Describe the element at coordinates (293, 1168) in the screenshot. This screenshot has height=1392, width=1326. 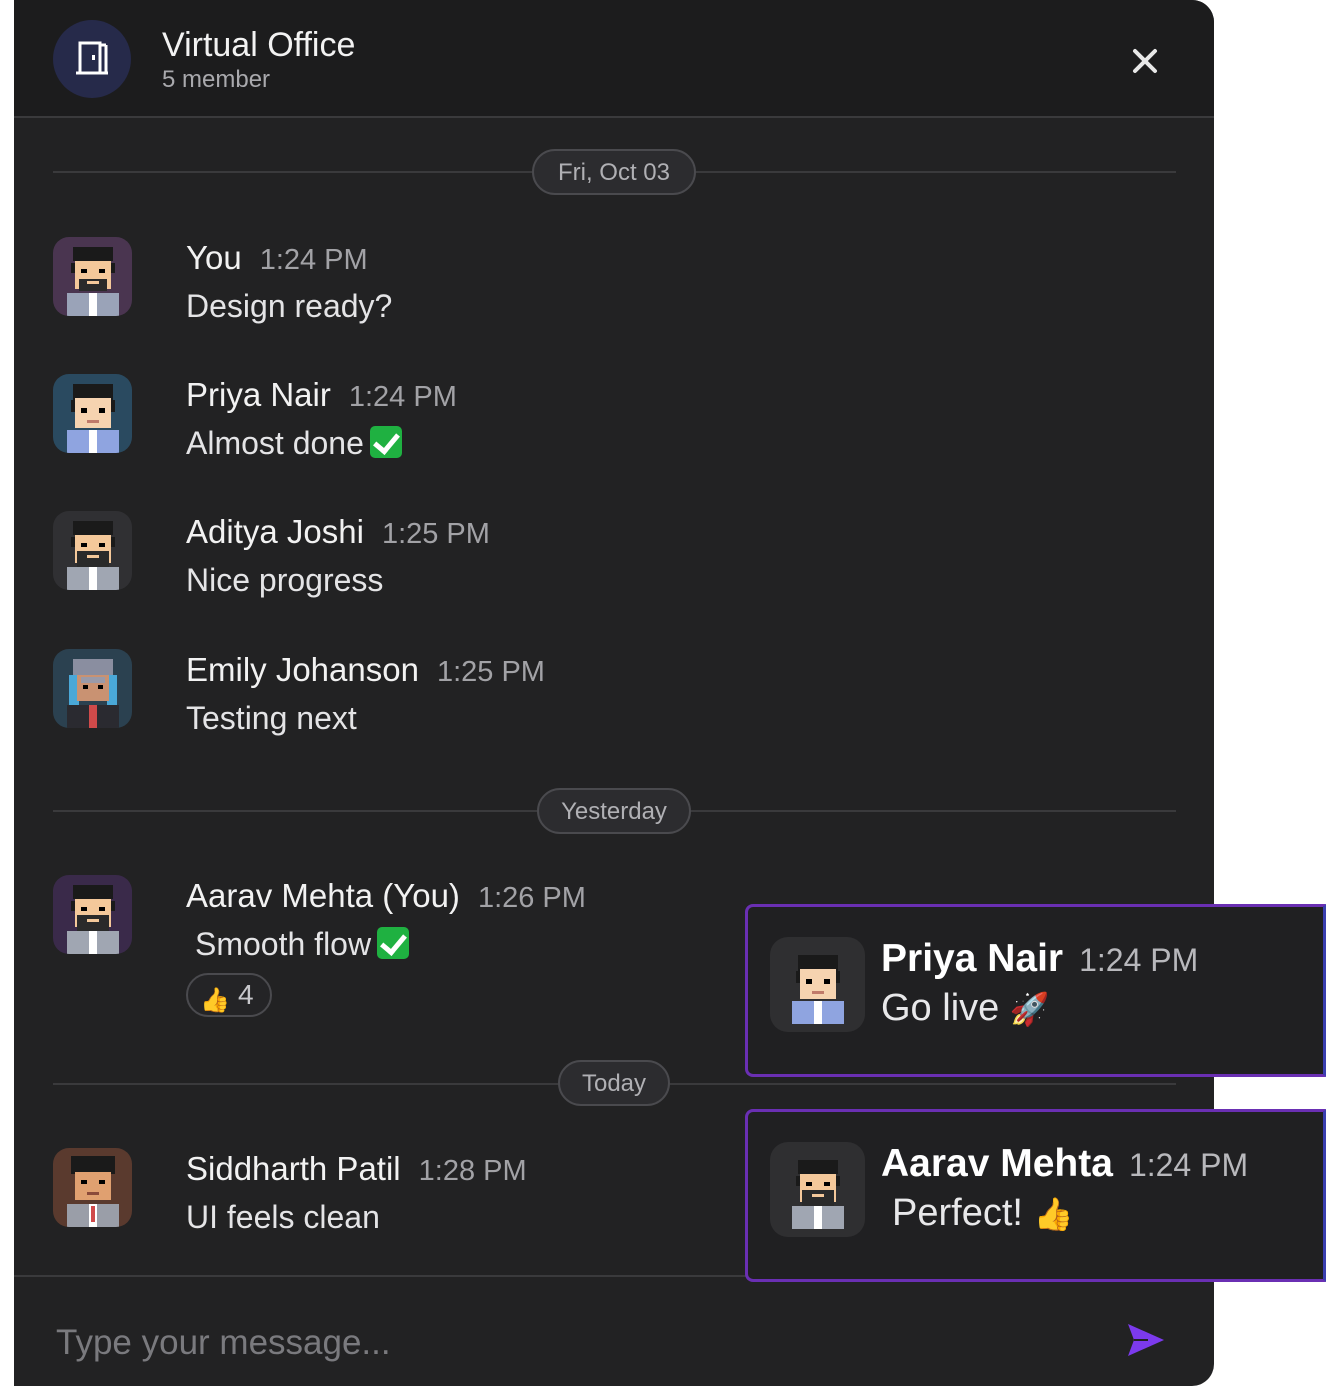
I see `sender-name: Siddharth Patil` at that location.